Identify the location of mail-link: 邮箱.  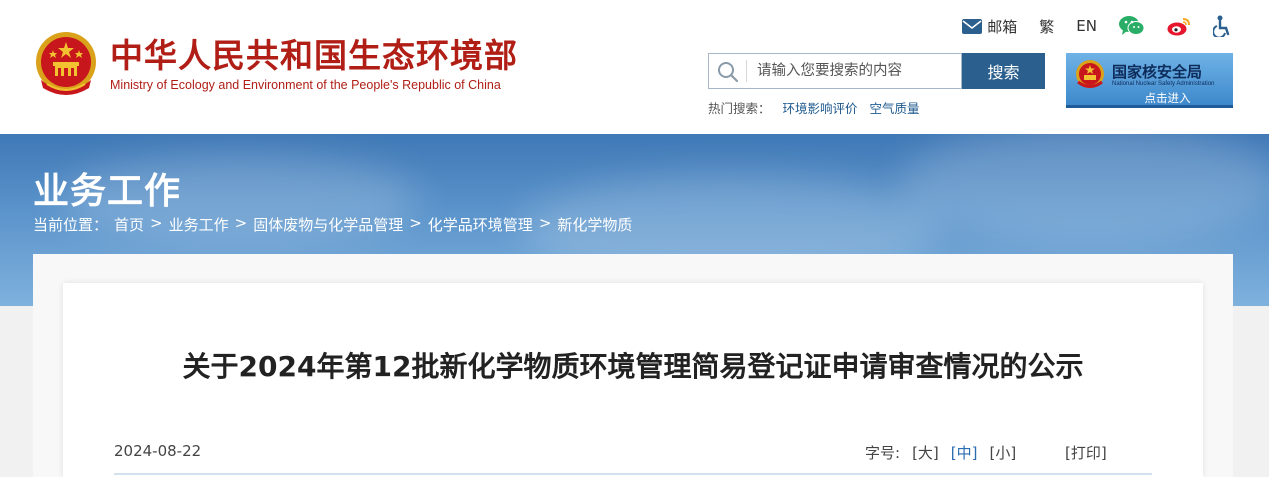
(989, 26).